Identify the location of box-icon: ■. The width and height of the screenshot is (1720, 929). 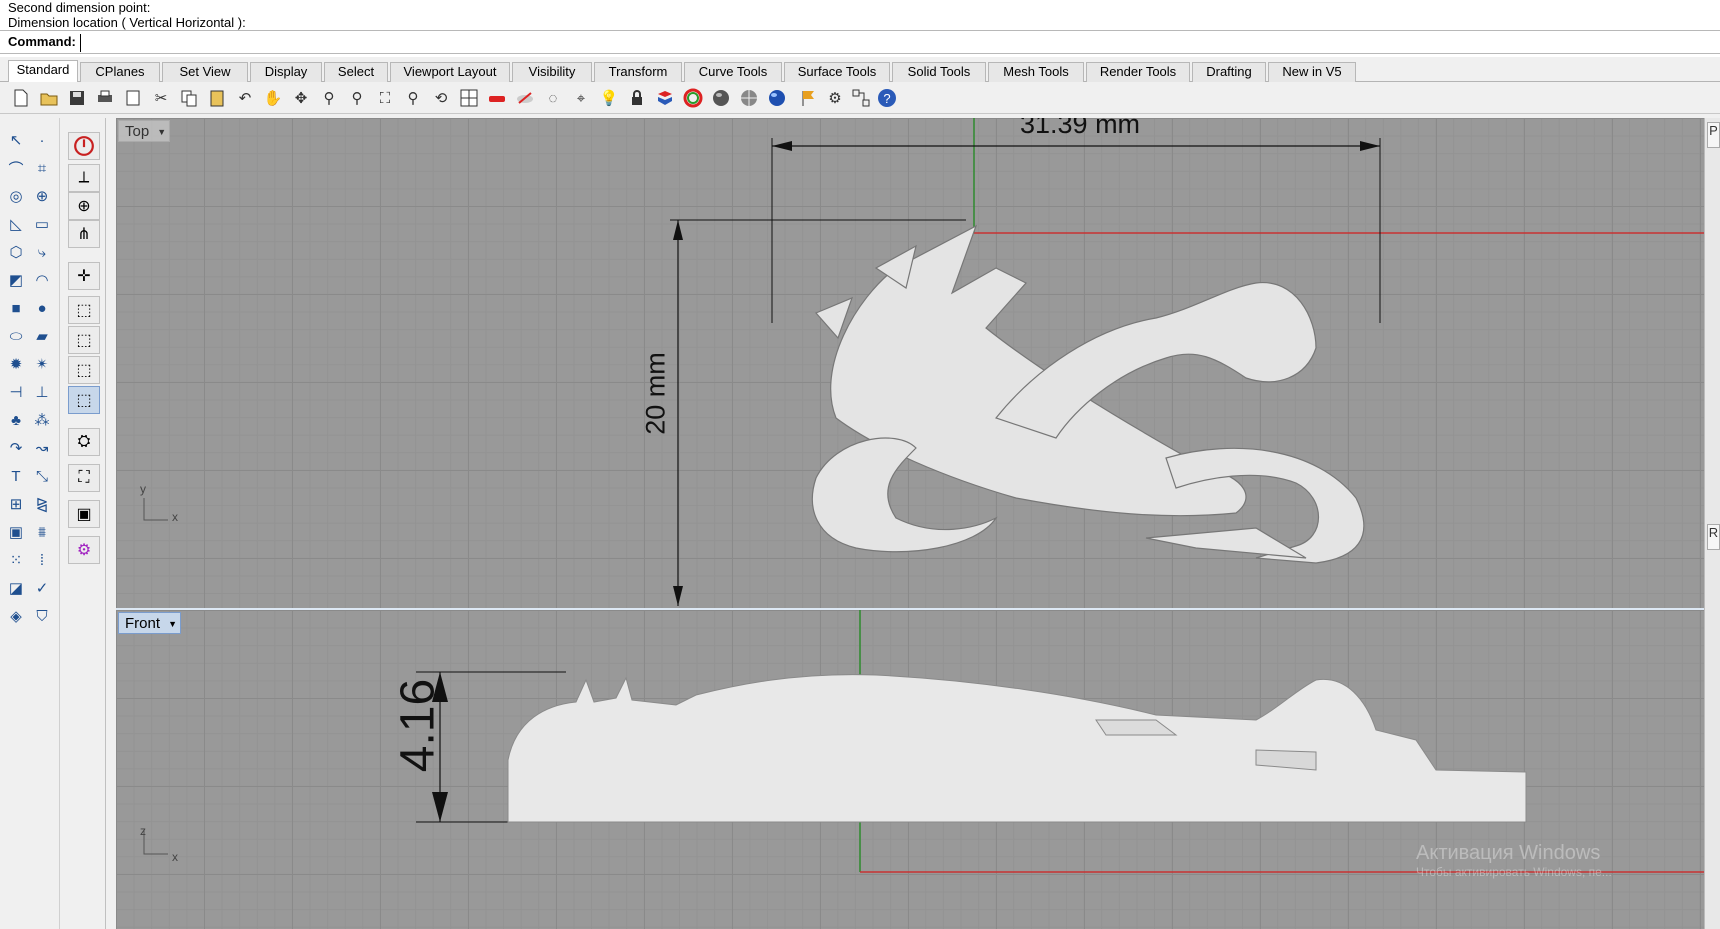
(16, 308).